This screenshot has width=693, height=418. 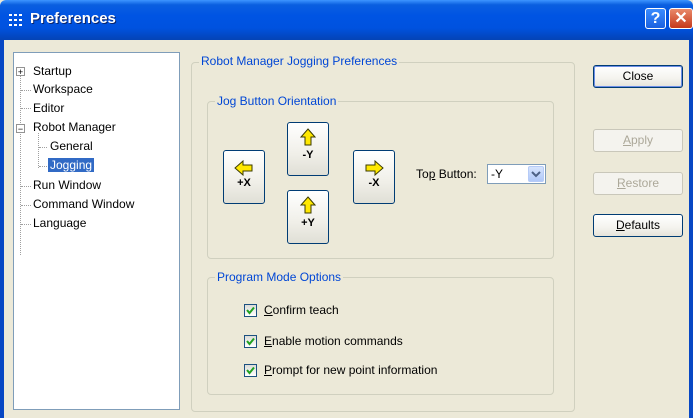 I want to click on tree-item-general: General, so click(x=71, y=146).